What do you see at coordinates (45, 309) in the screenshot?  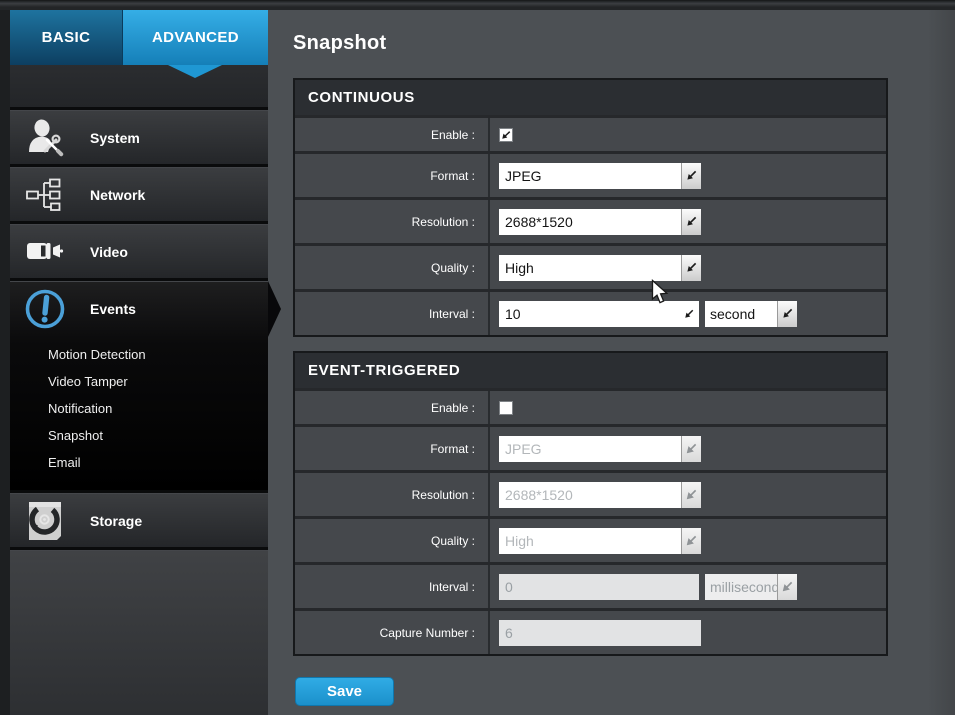 I see `events-icon` at bounding box center [45, 309].